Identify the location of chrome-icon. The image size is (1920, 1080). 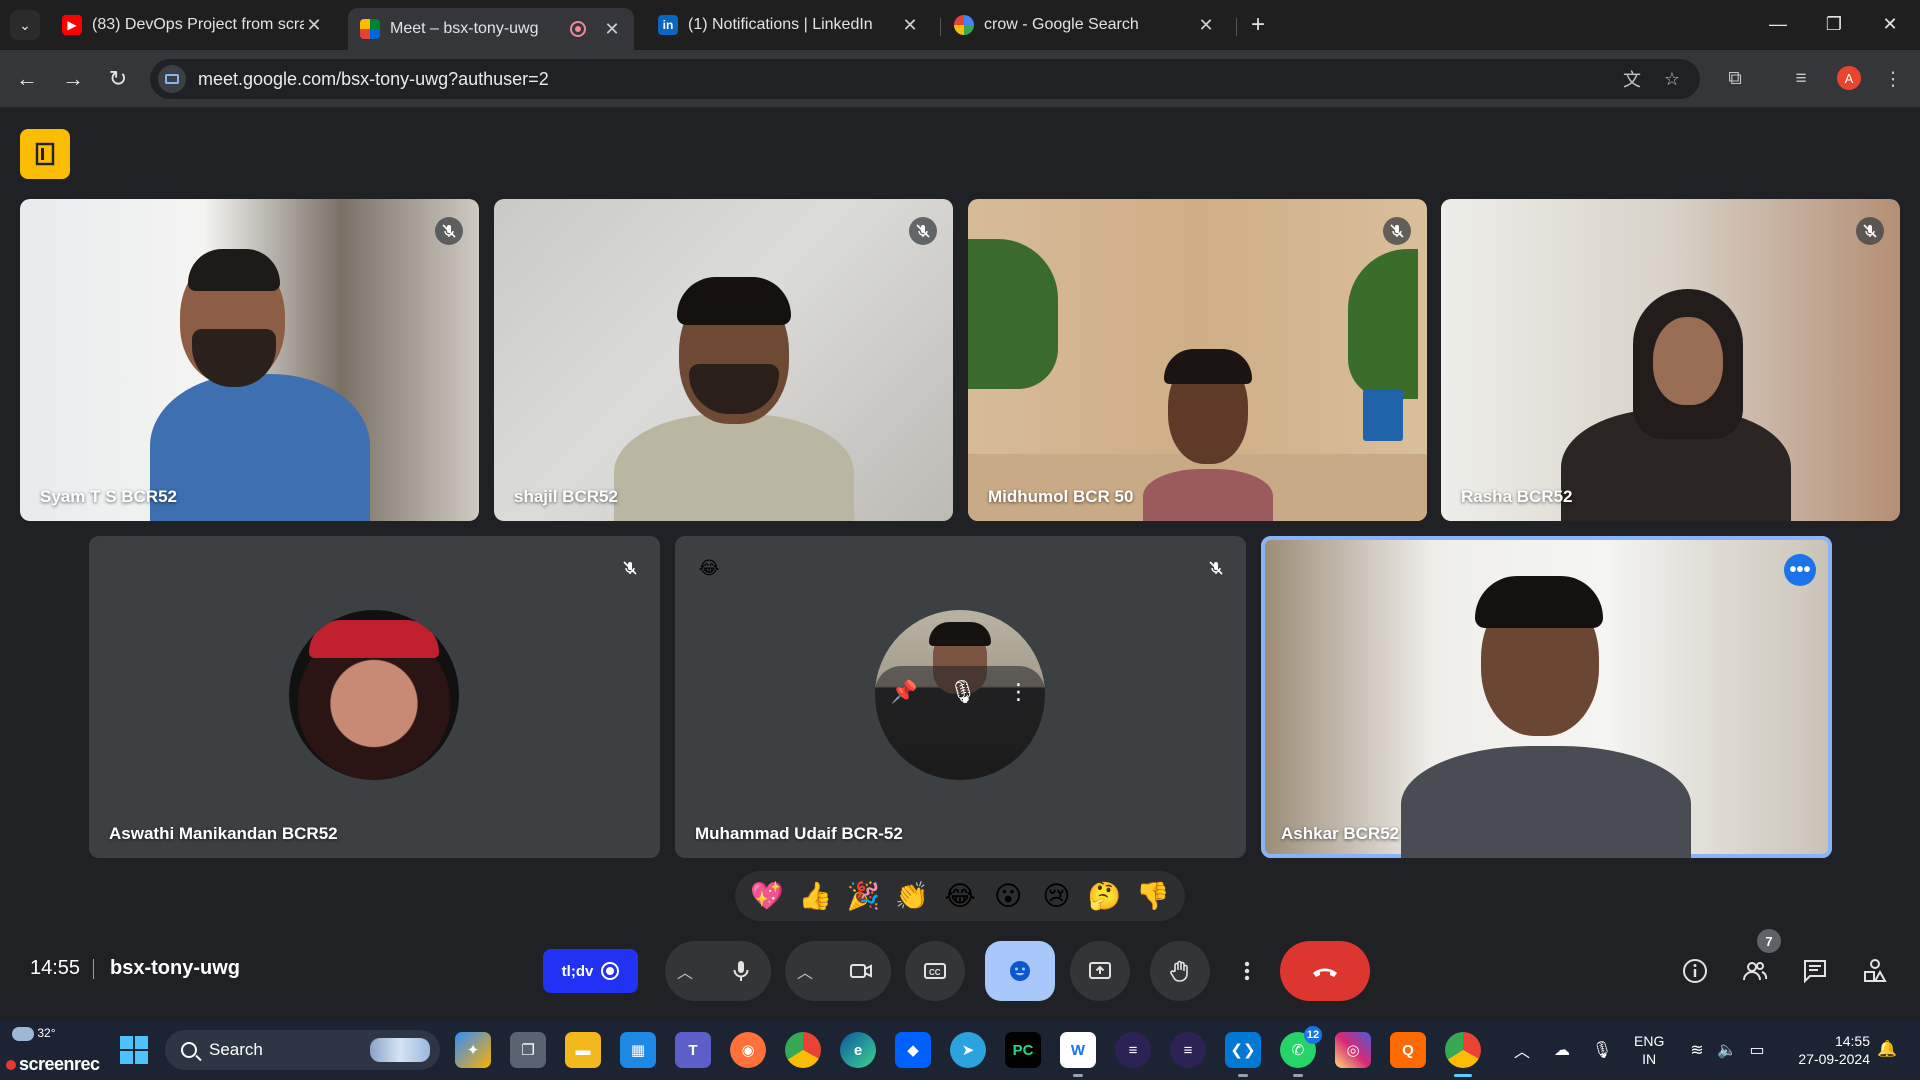
(803, 1050).